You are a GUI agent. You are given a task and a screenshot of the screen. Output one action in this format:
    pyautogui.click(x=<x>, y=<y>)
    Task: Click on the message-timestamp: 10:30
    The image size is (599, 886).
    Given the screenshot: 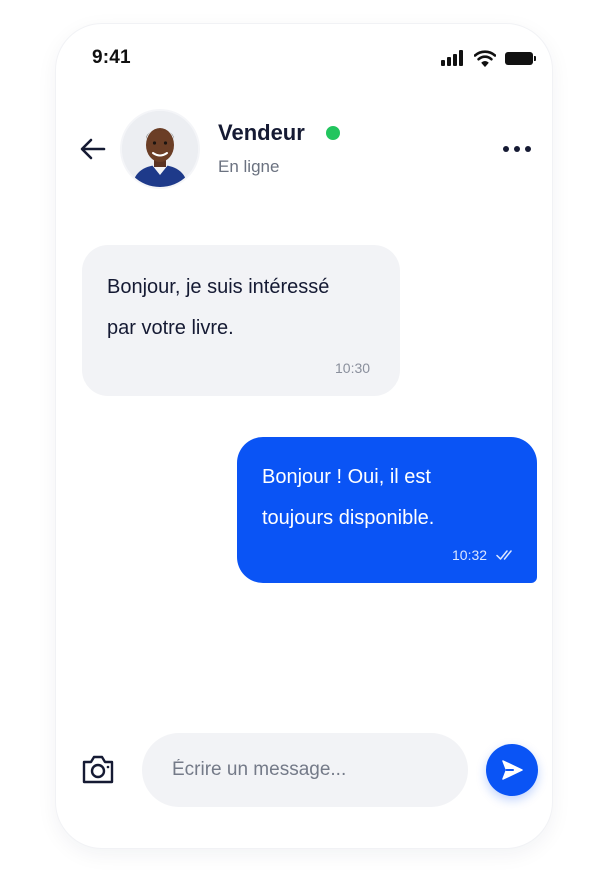 What is the action you would take?
    pyautogui.click(x=353, y=368)
    